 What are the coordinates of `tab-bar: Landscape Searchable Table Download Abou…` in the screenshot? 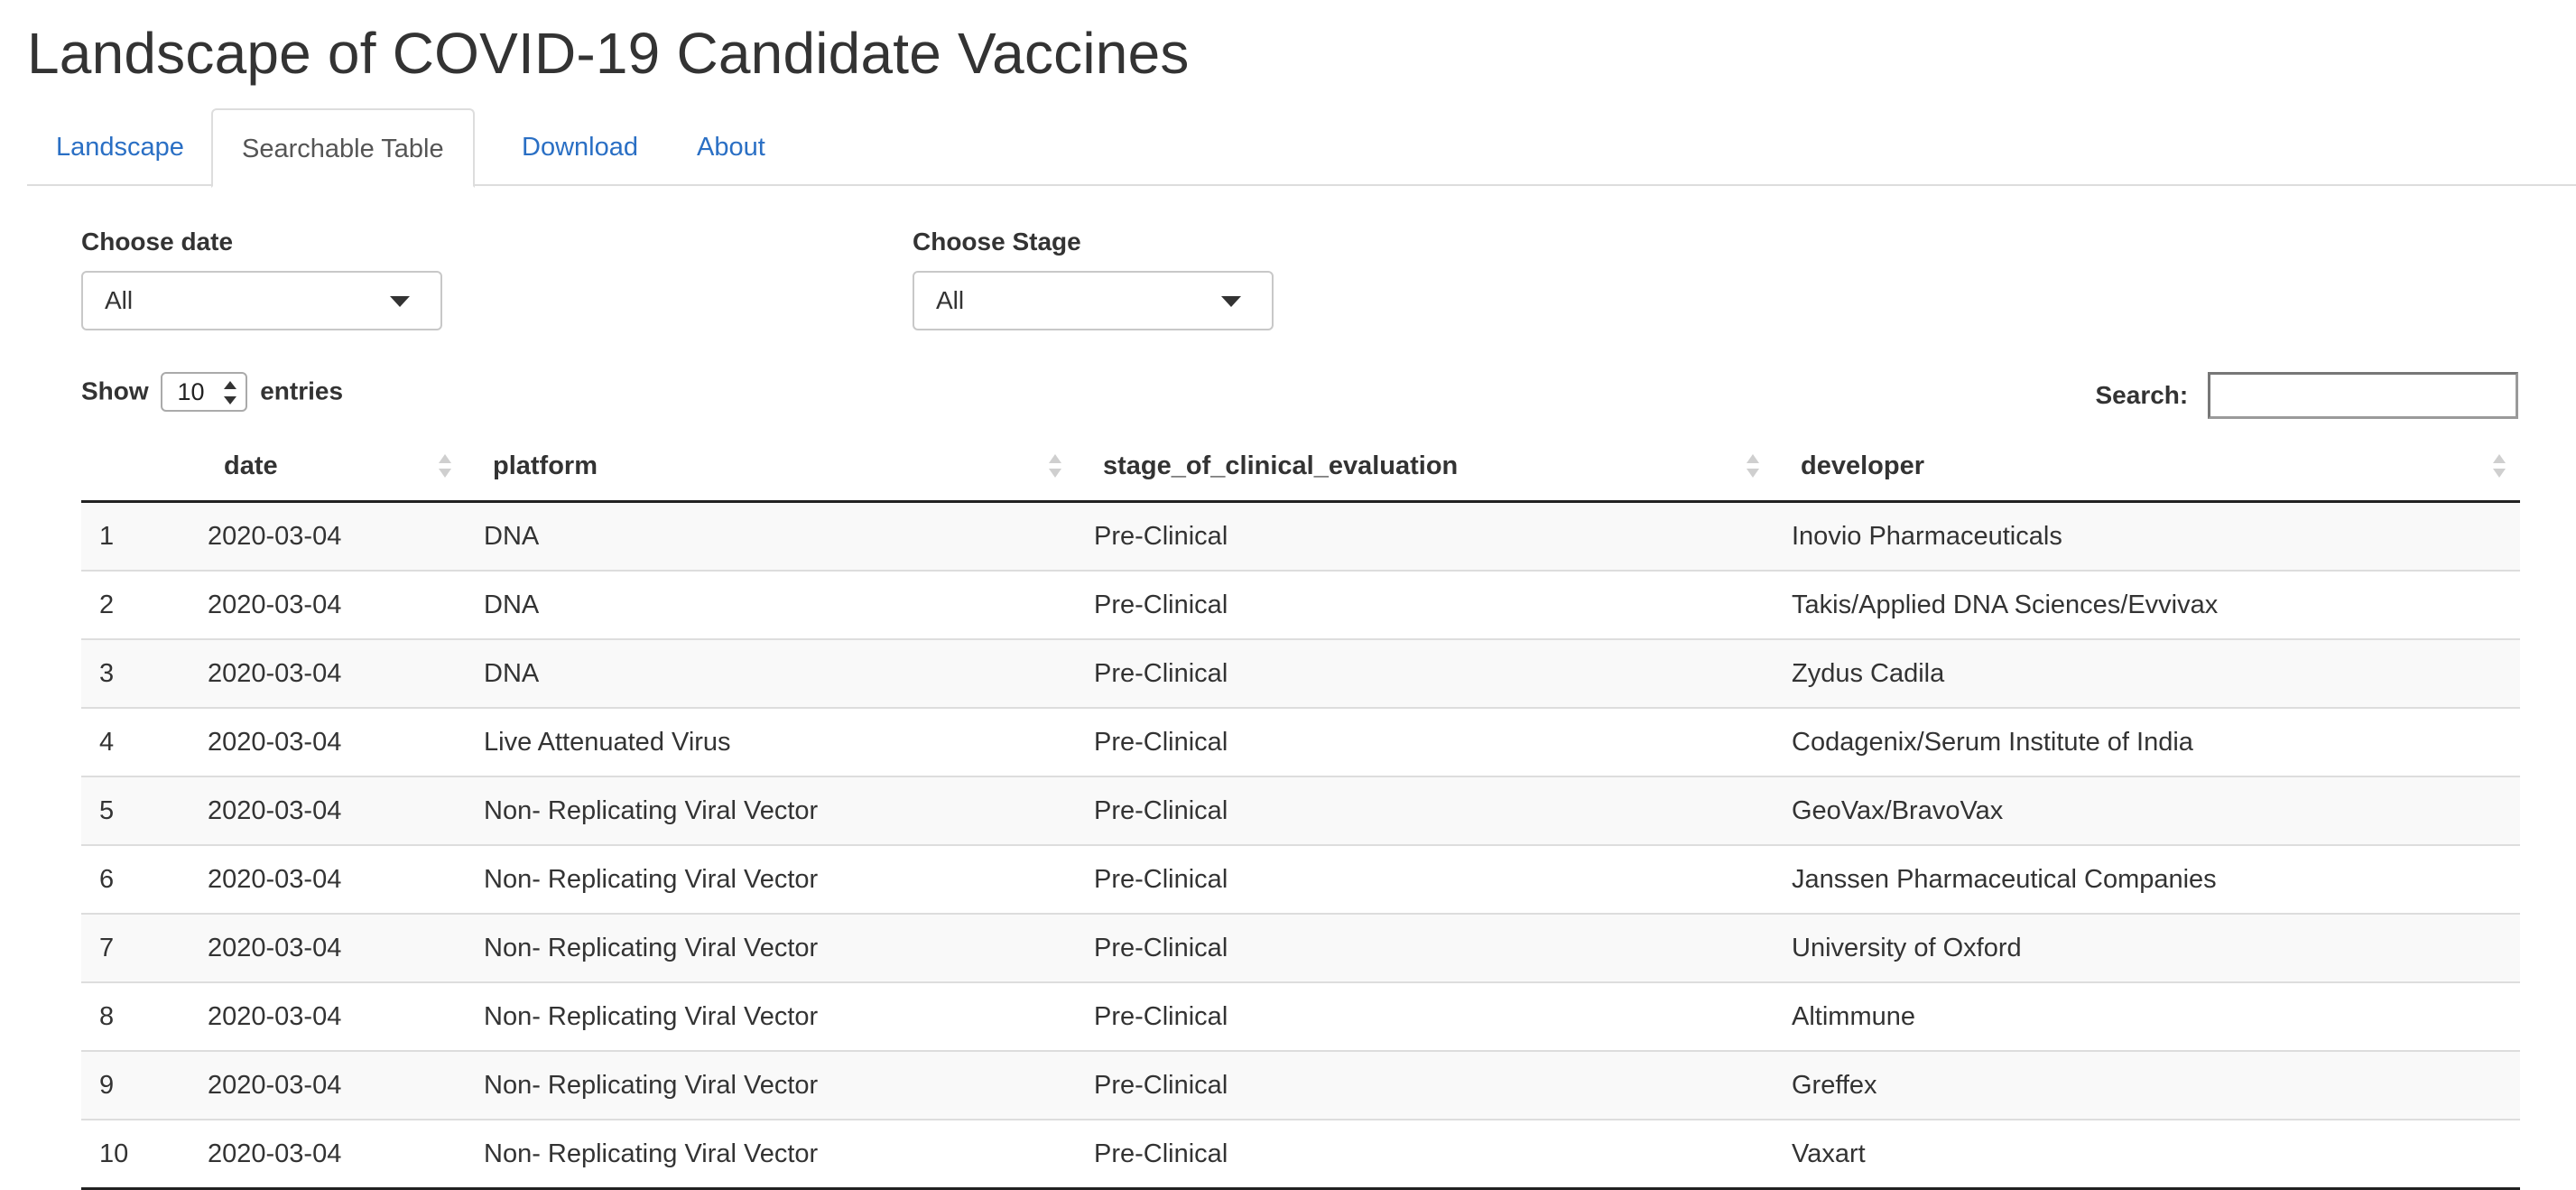 It's located at (1301, 148).